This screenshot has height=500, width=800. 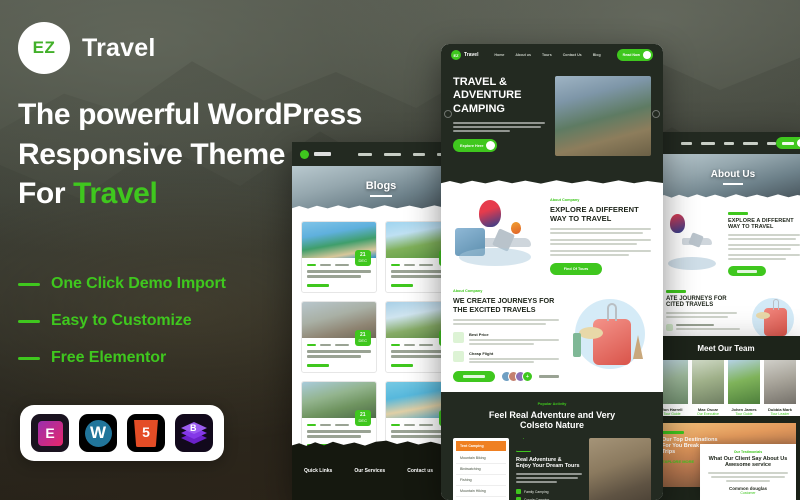 What do you see at coordinates (523, 55) in the screenshot?
I see `nav-link-about: About us` at bounding box center [523, 55].